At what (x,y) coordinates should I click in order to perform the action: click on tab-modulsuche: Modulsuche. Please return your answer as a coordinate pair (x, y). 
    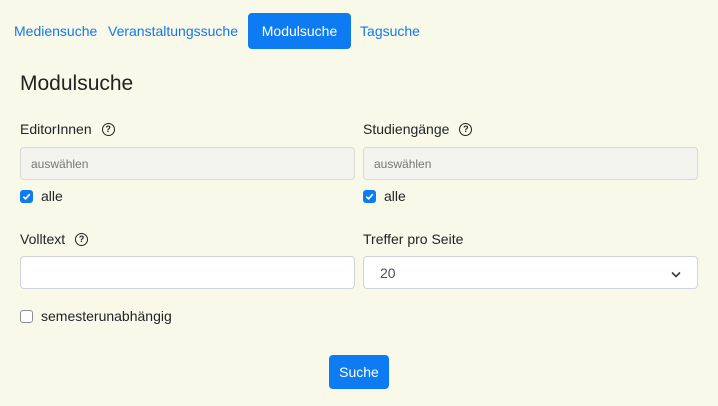
    Looking at the image, I should click on (299, 31).